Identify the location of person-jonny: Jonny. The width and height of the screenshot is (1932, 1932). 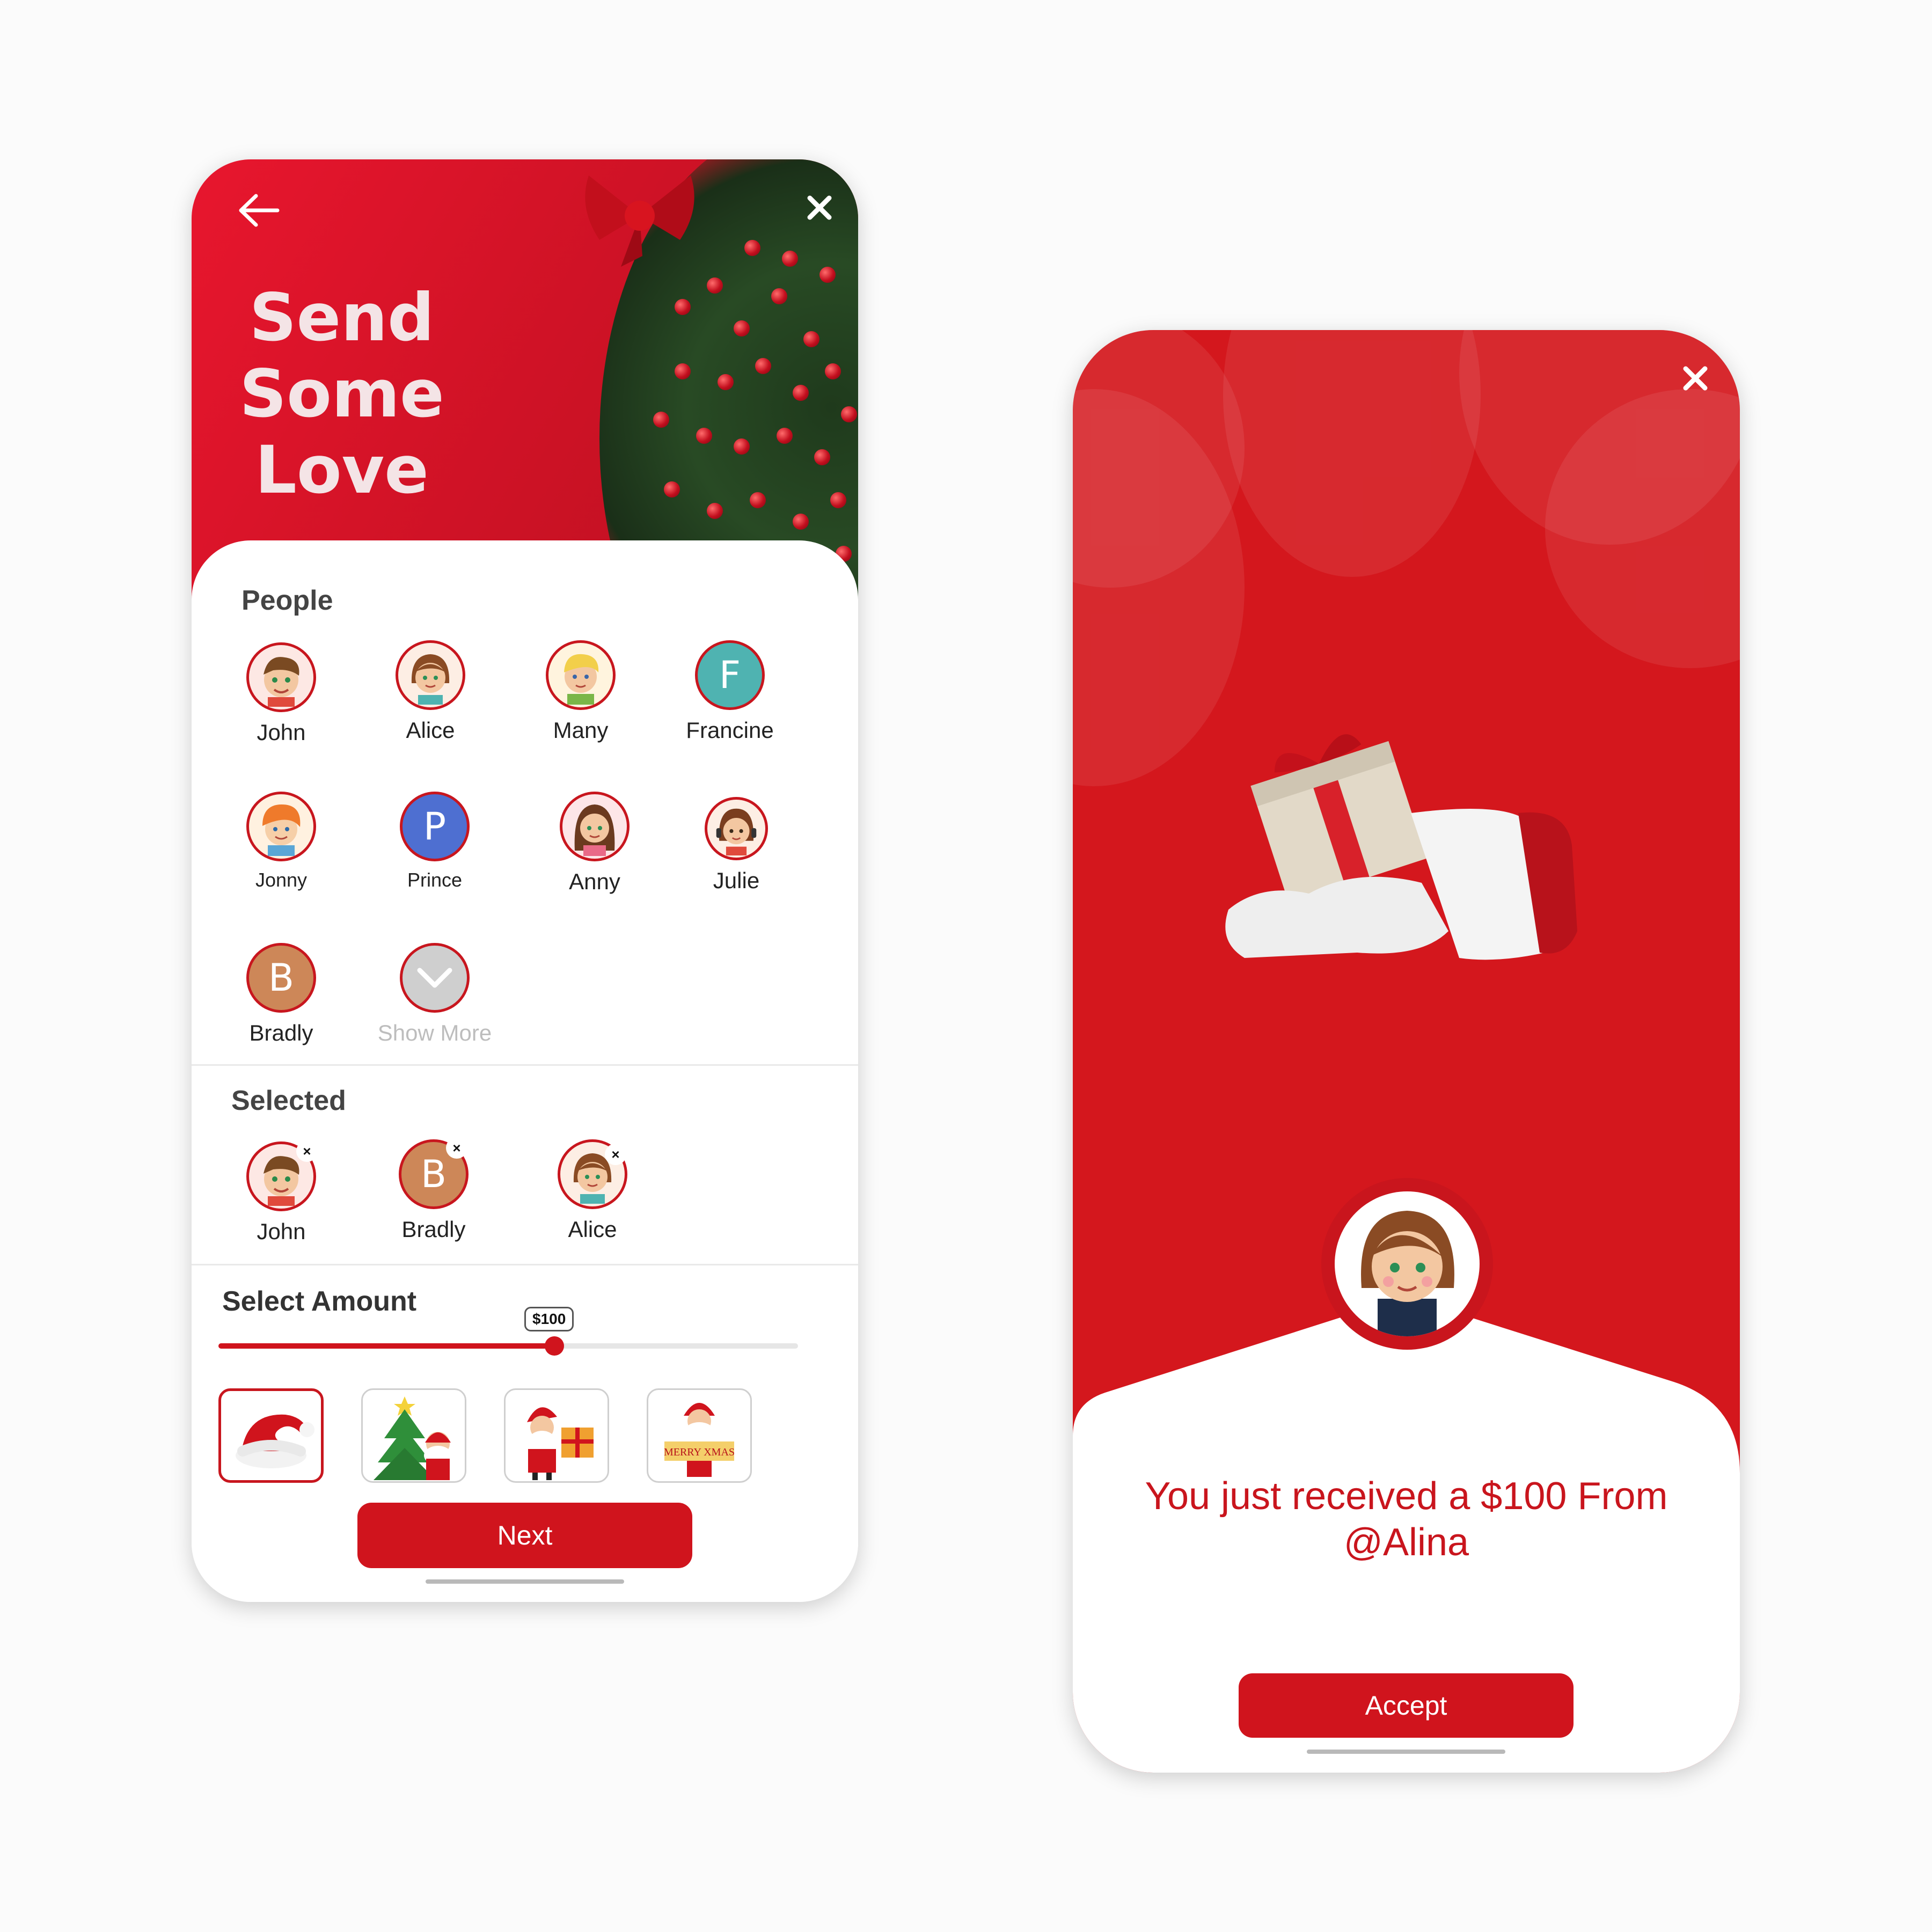
(281, 841).